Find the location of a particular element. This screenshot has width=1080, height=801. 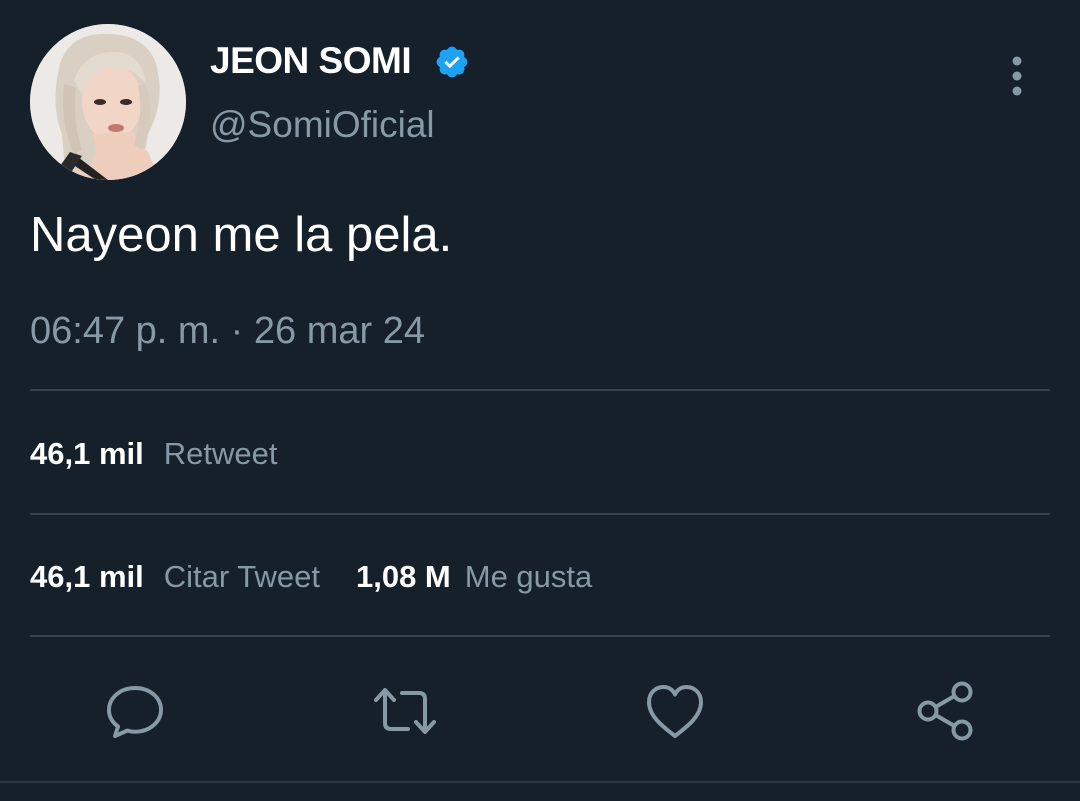

retweet-count: 46,1 mil is located at coordinates (87, 453).